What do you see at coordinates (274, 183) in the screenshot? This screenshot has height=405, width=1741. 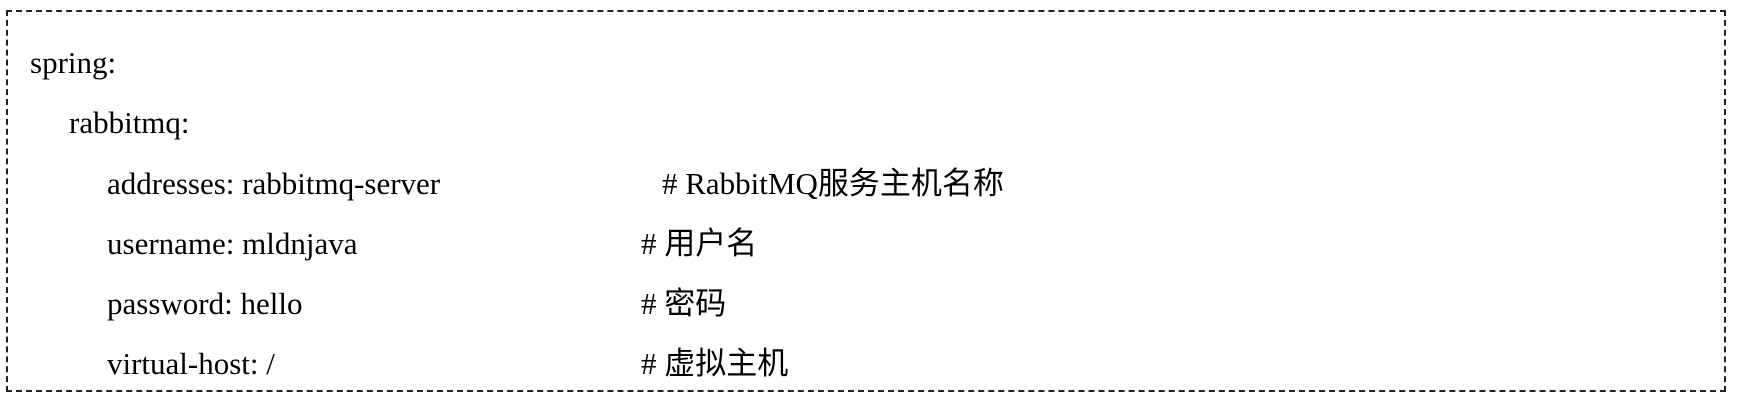 I see `code-text: addresses: rabbitmq-server` at bounding box center [274, 183].